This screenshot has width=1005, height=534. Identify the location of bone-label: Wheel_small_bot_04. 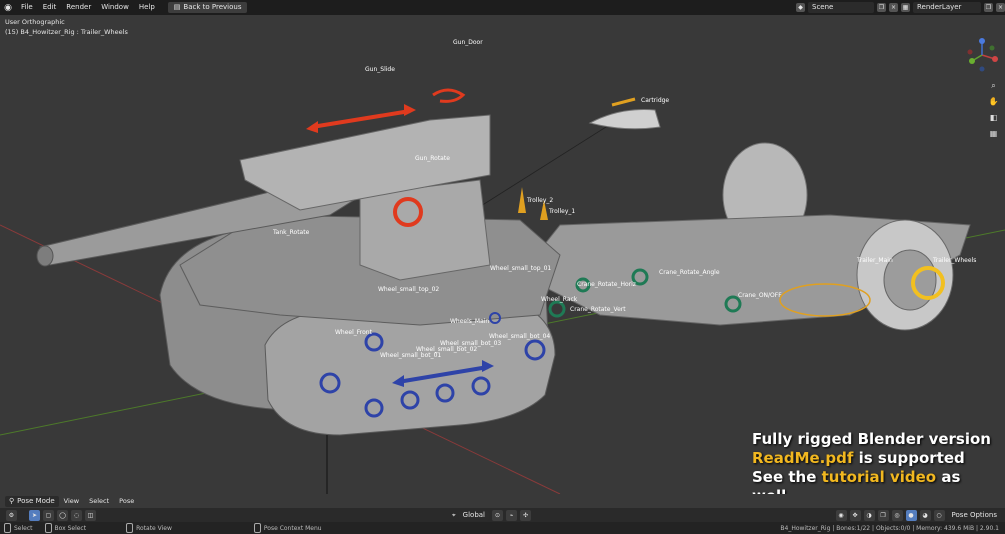
(520, 336).